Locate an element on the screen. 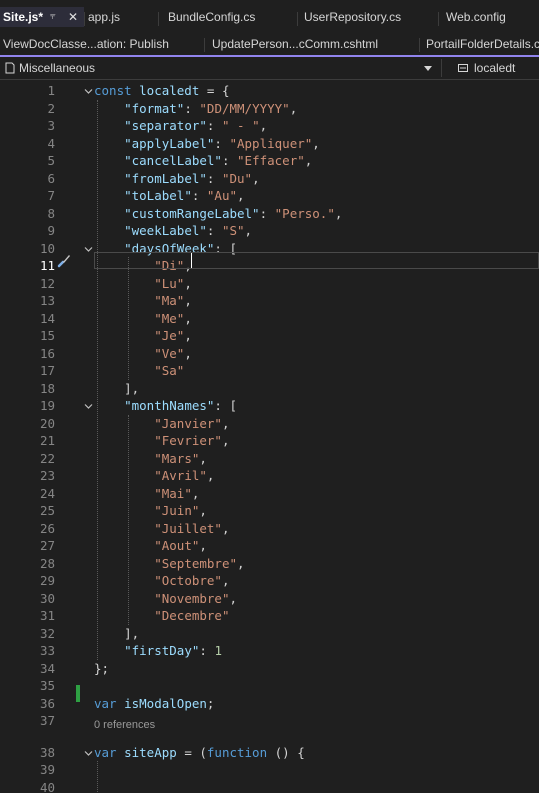 The width and height of the screenshot is (539, 793). tab-bundleconfig: BundleConfig.cs is located at coordinates (211, 17).